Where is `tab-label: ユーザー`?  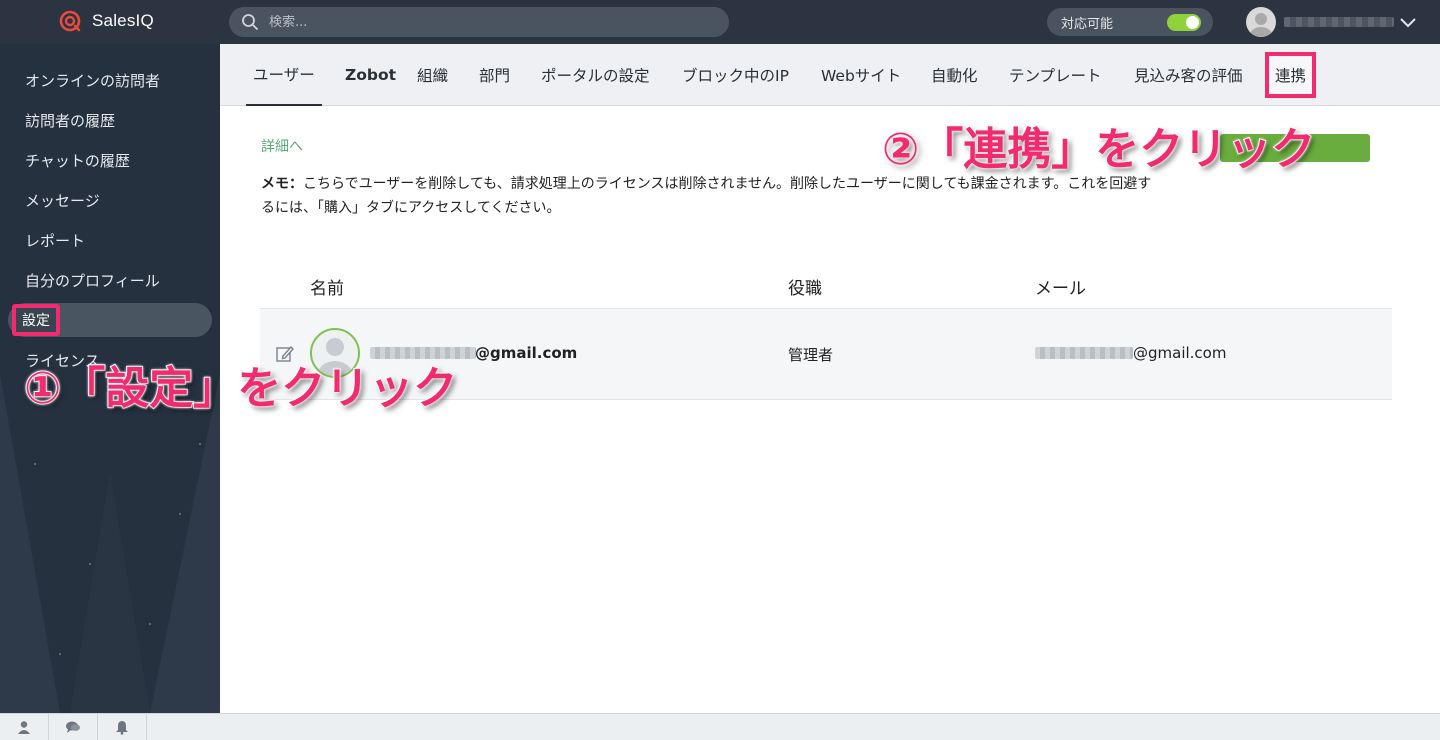 tab-label: ユーザー is located at coordinates (284, 75).